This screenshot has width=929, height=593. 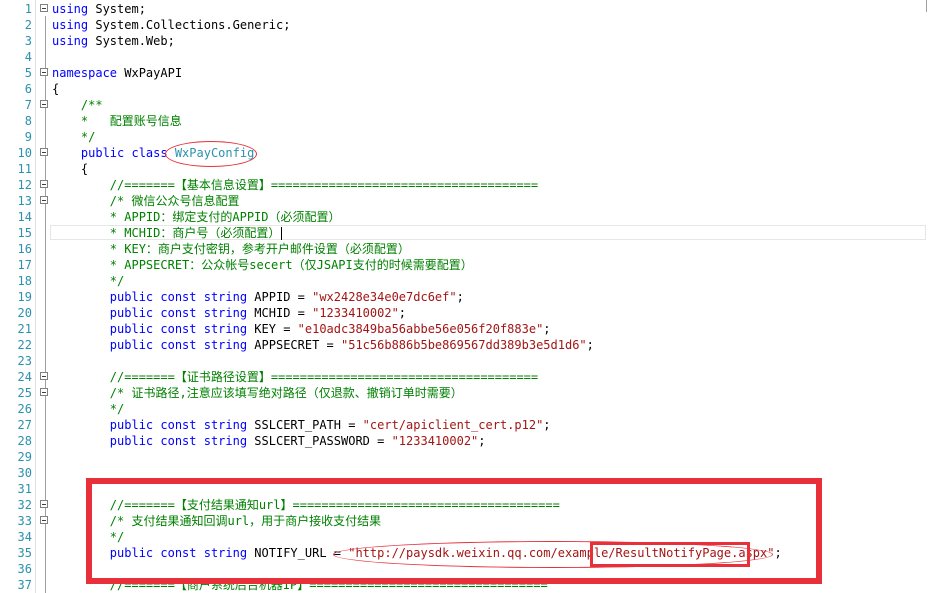 I want to click on code-line: 11 {, so click(x=464, y=169).